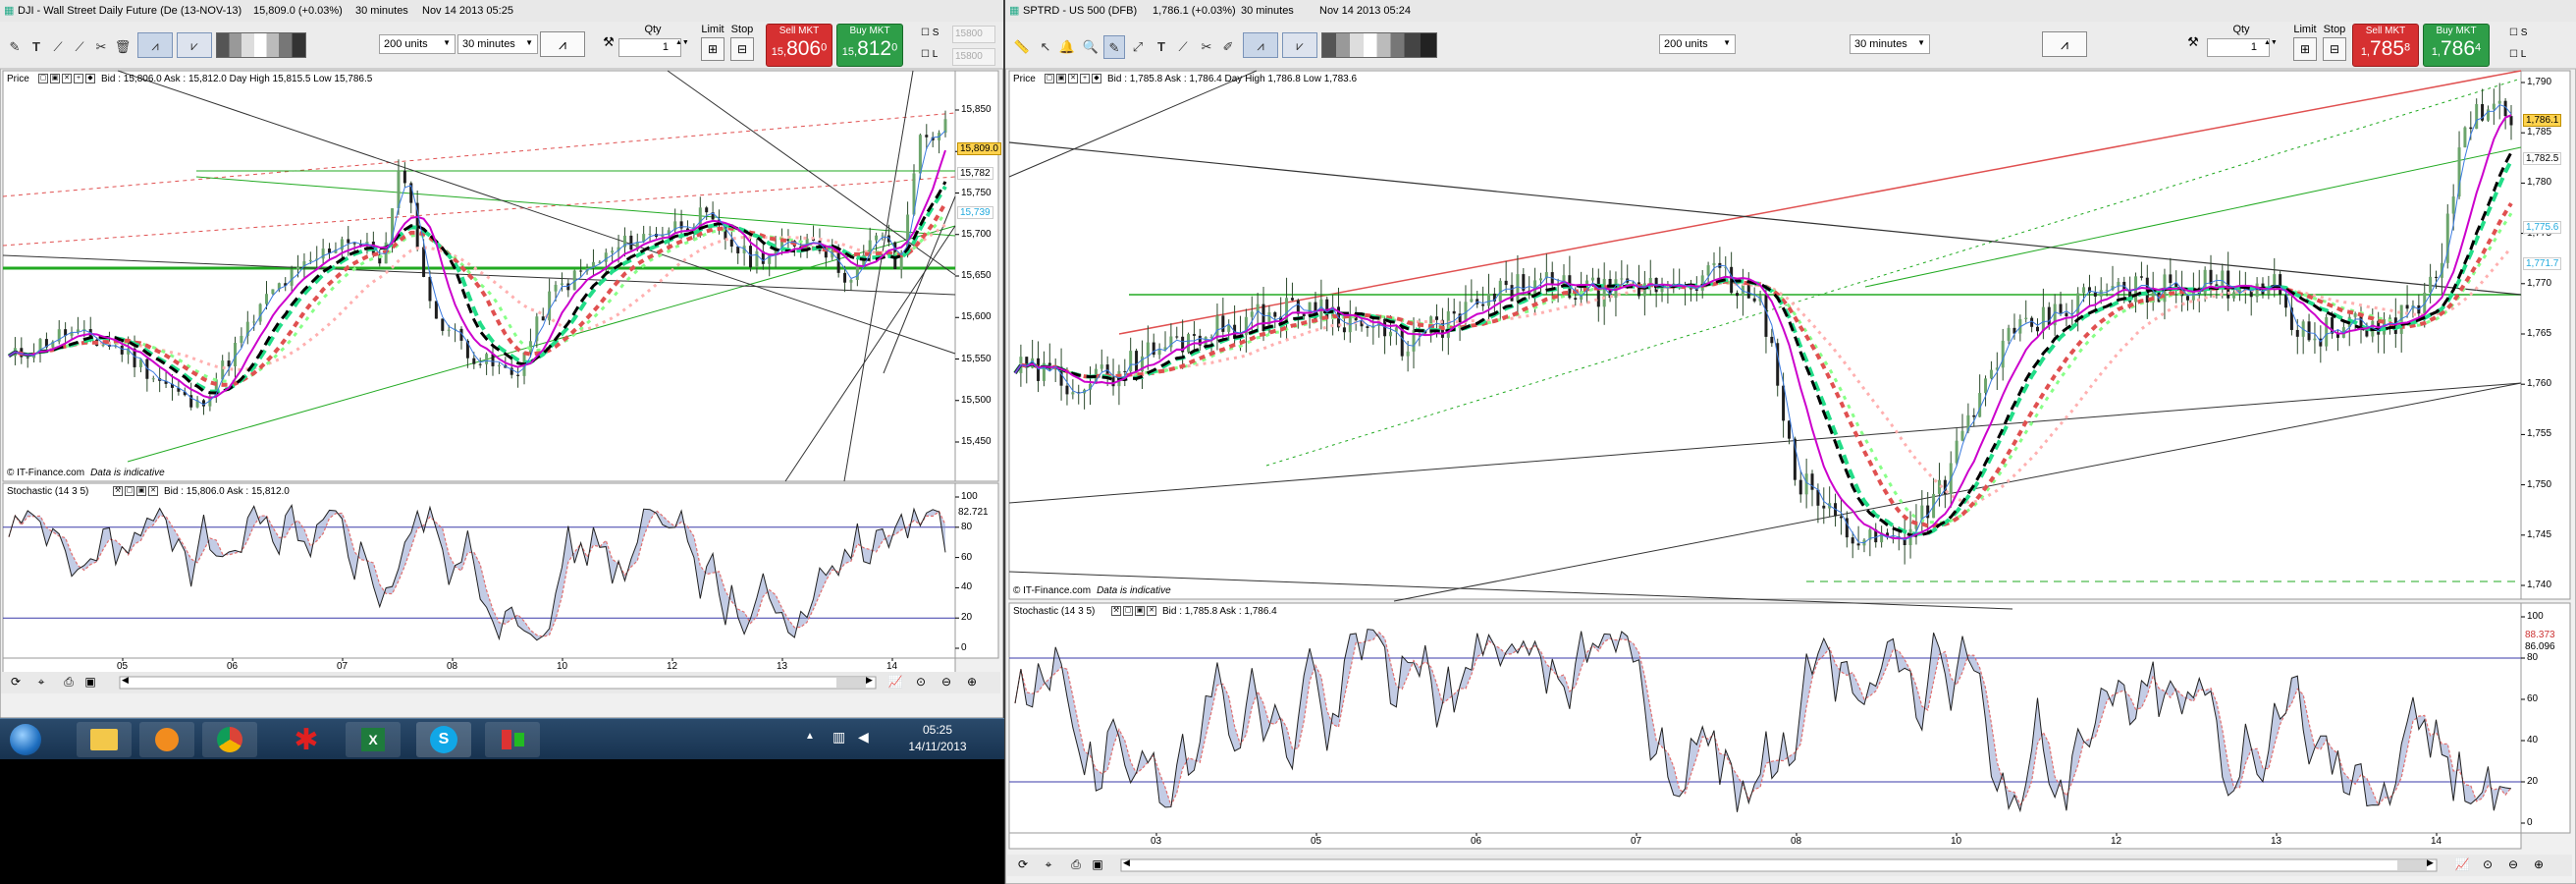 The width and height of the screenshot is (2576, 884). I want to click on excel-icon: X, so click(373, 739).